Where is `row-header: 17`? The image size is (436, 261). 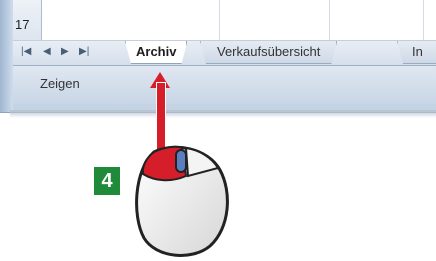
row-header: 17 is located at coordinates (27, 20).